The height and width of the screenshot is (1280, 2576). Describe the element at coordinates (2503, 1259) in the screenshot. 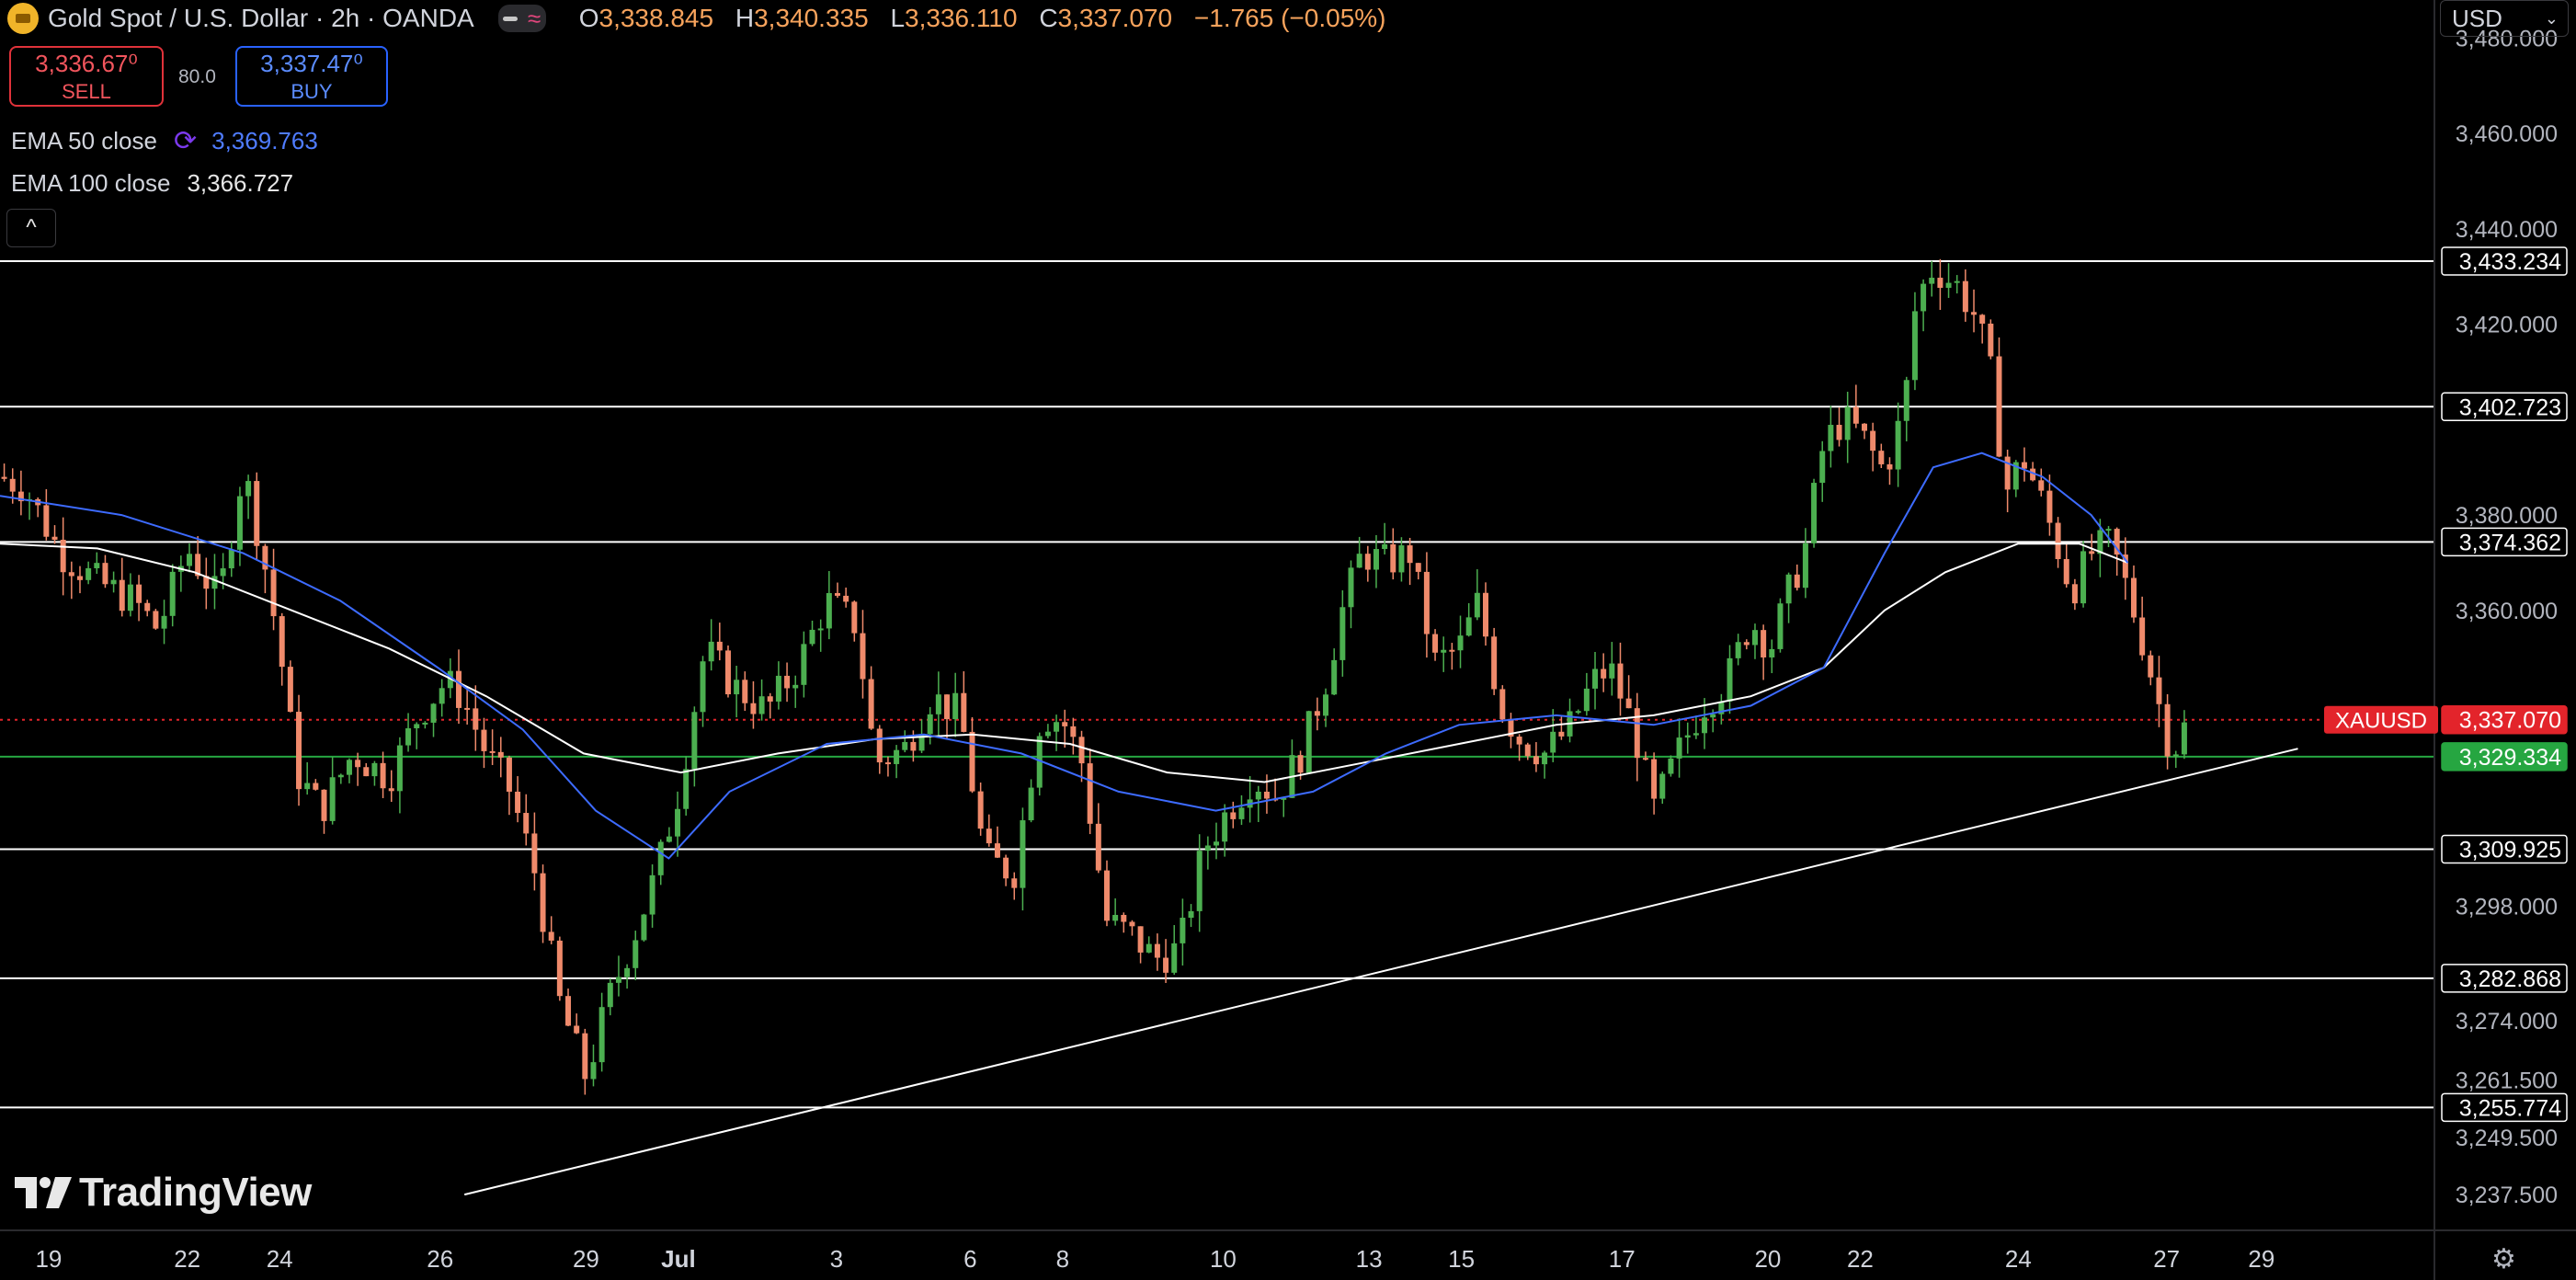

I see `settings-gear-icon: ⚙` at that location.